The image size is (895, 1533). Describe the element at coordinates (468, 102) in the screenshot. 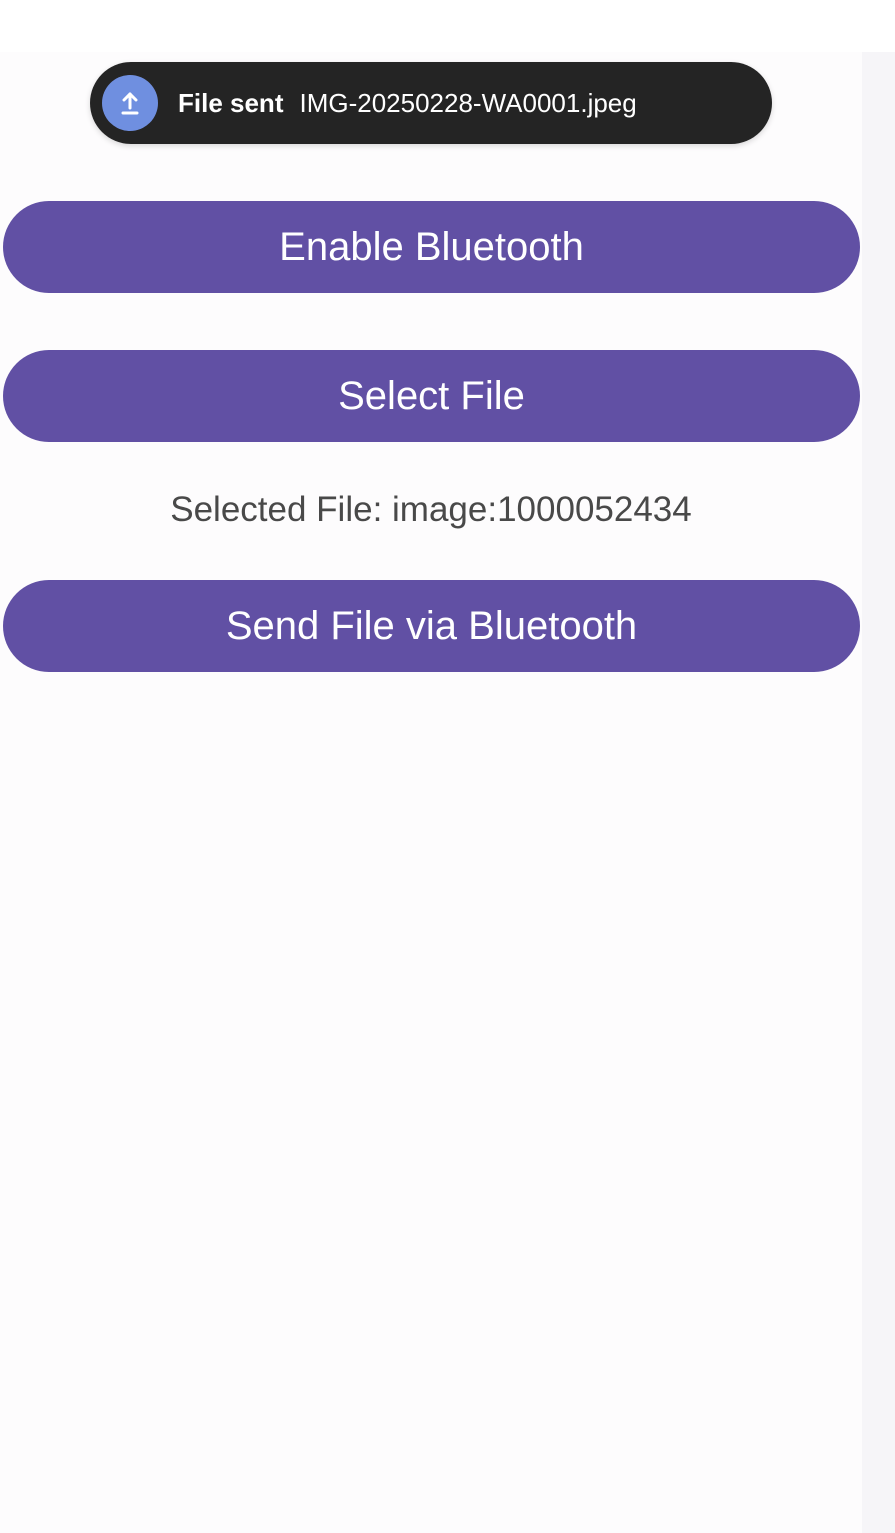

I see `toast-file-name: IMG-20250228-WA0001.jpeg` at that location.